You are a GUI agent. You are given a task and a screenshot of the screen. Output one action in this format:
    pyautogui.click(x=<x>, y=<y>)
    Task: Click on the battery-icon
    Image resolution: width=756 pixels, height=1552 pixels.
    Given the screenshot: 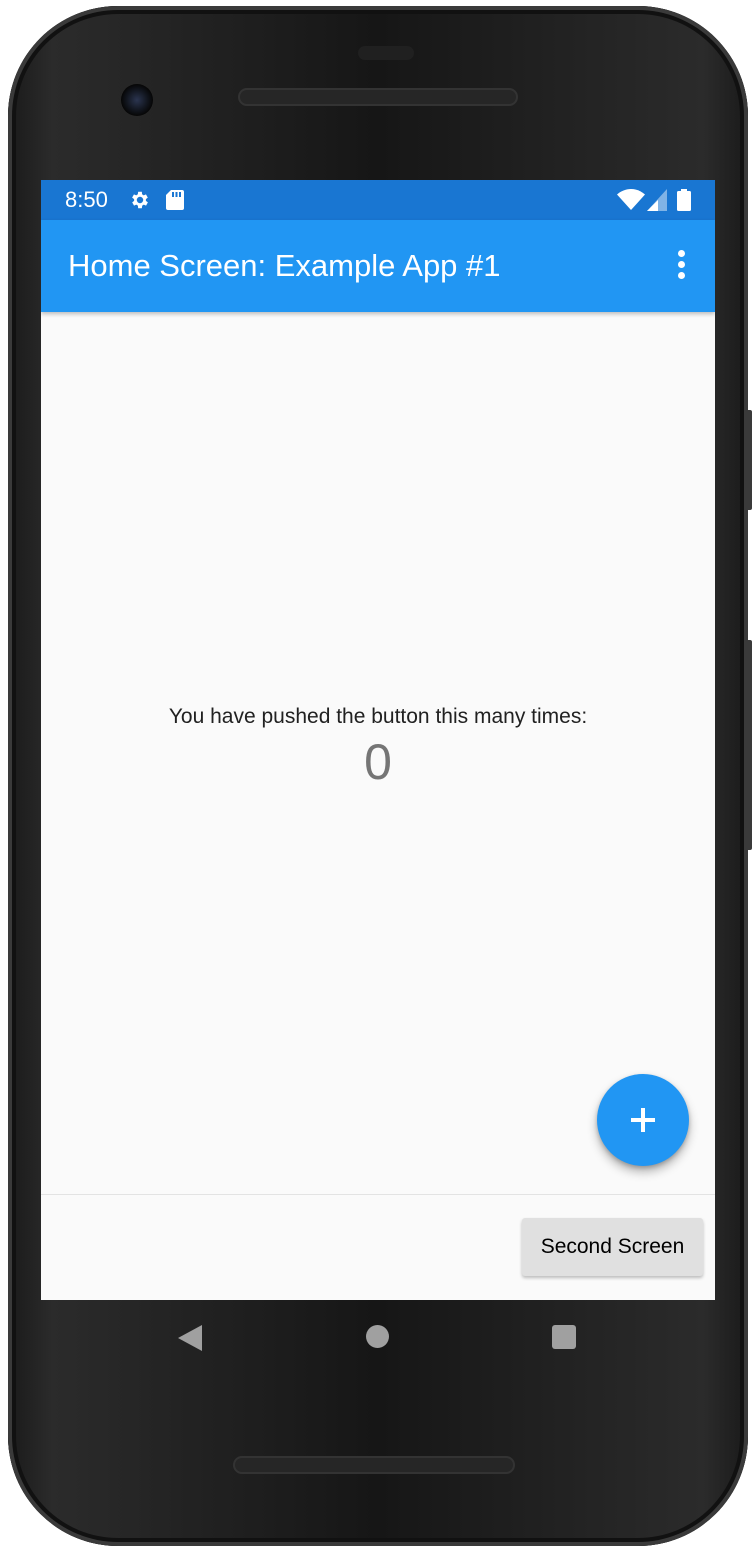 What is the action you would take?
    pyautogui.click(x=684, y=200)
    